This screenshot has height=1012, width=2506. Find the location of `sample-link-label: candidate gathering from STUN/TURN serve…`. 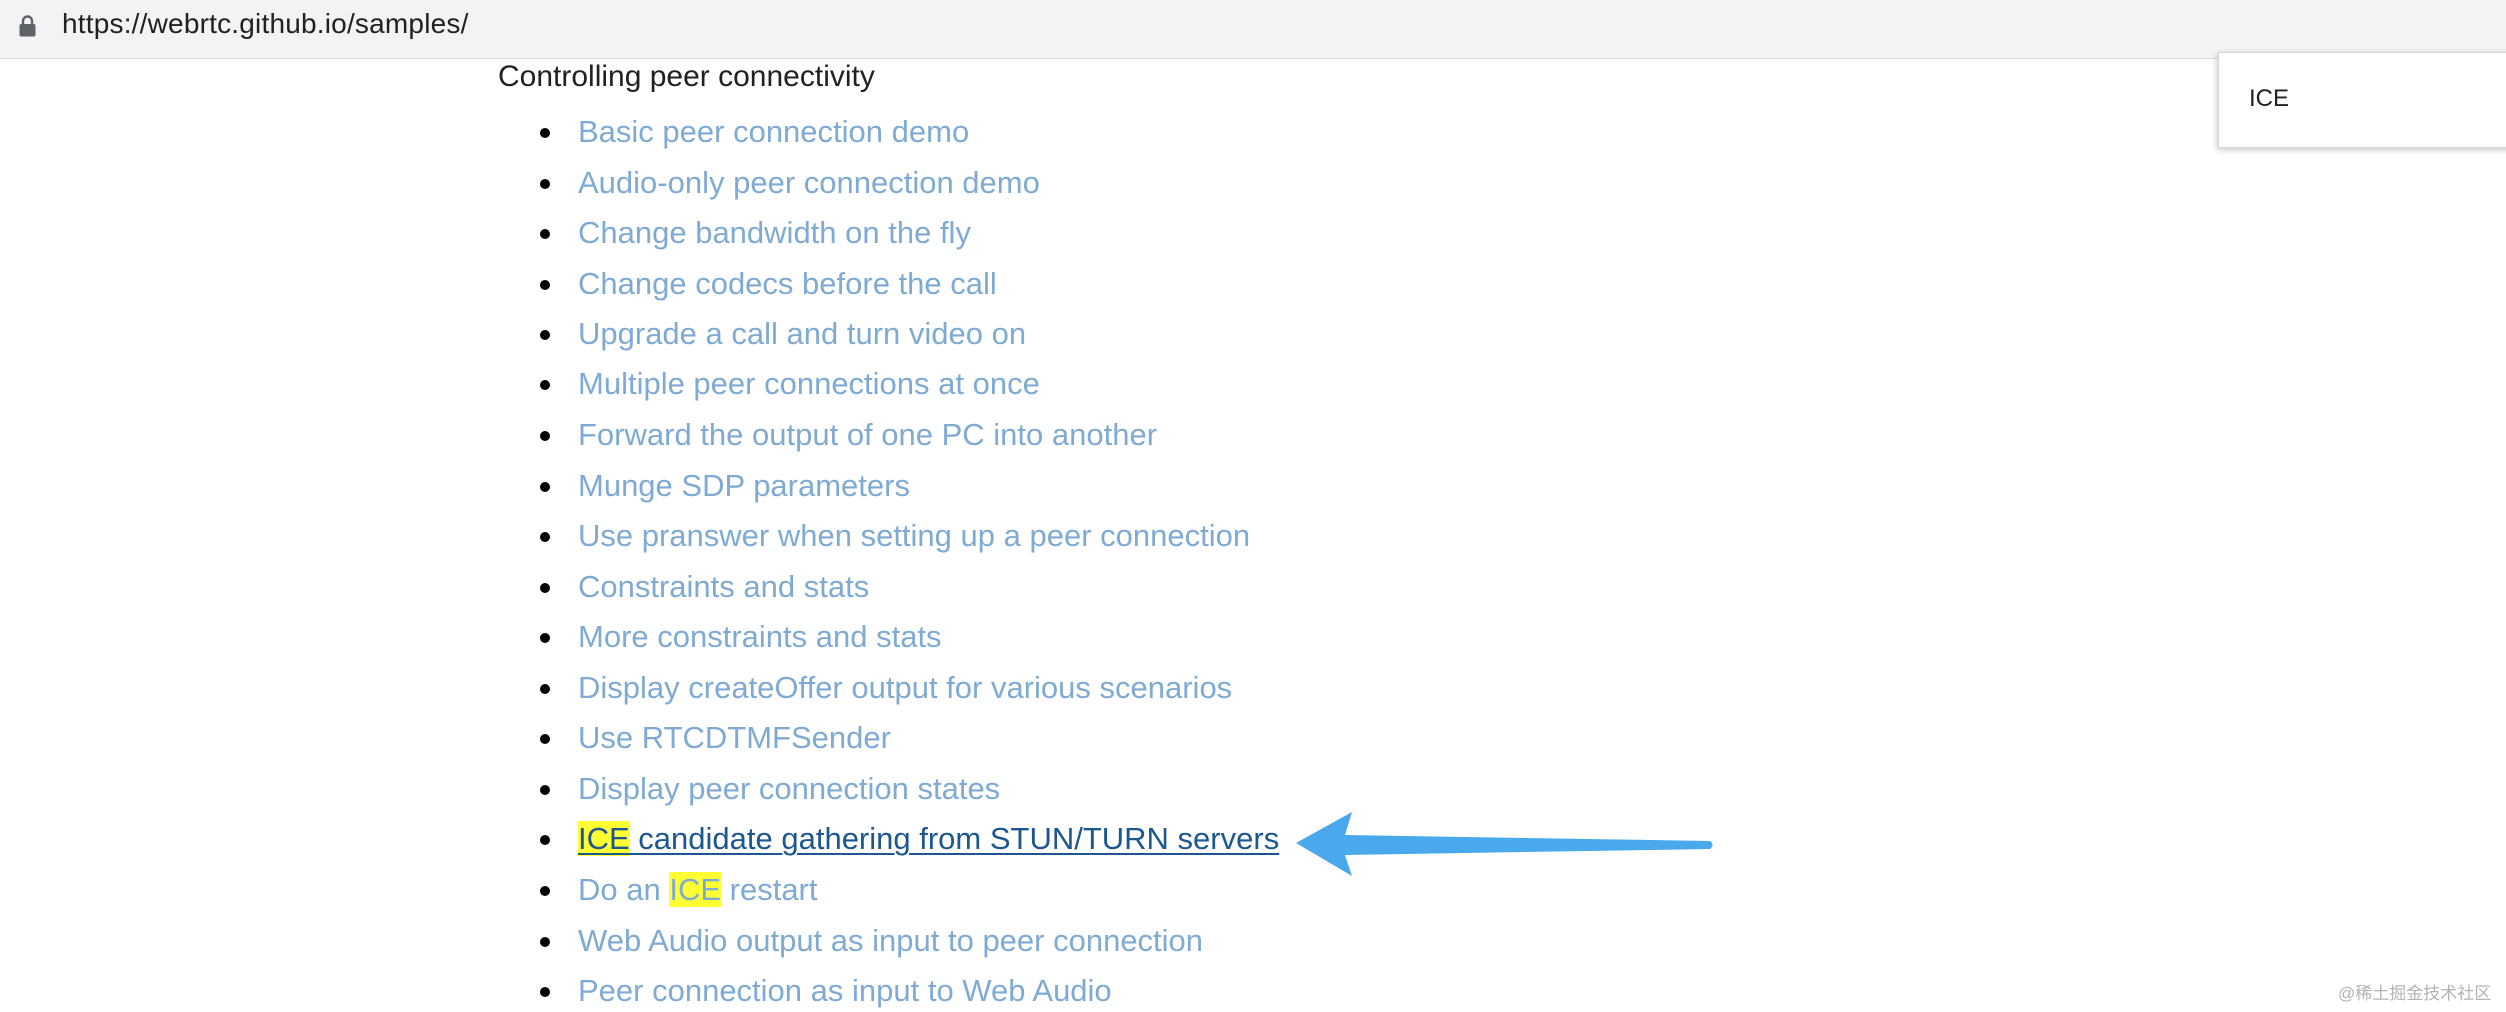

sample-link-label: candidate gathering from STUN/TURN serve… is located at coordinates (954, 838).